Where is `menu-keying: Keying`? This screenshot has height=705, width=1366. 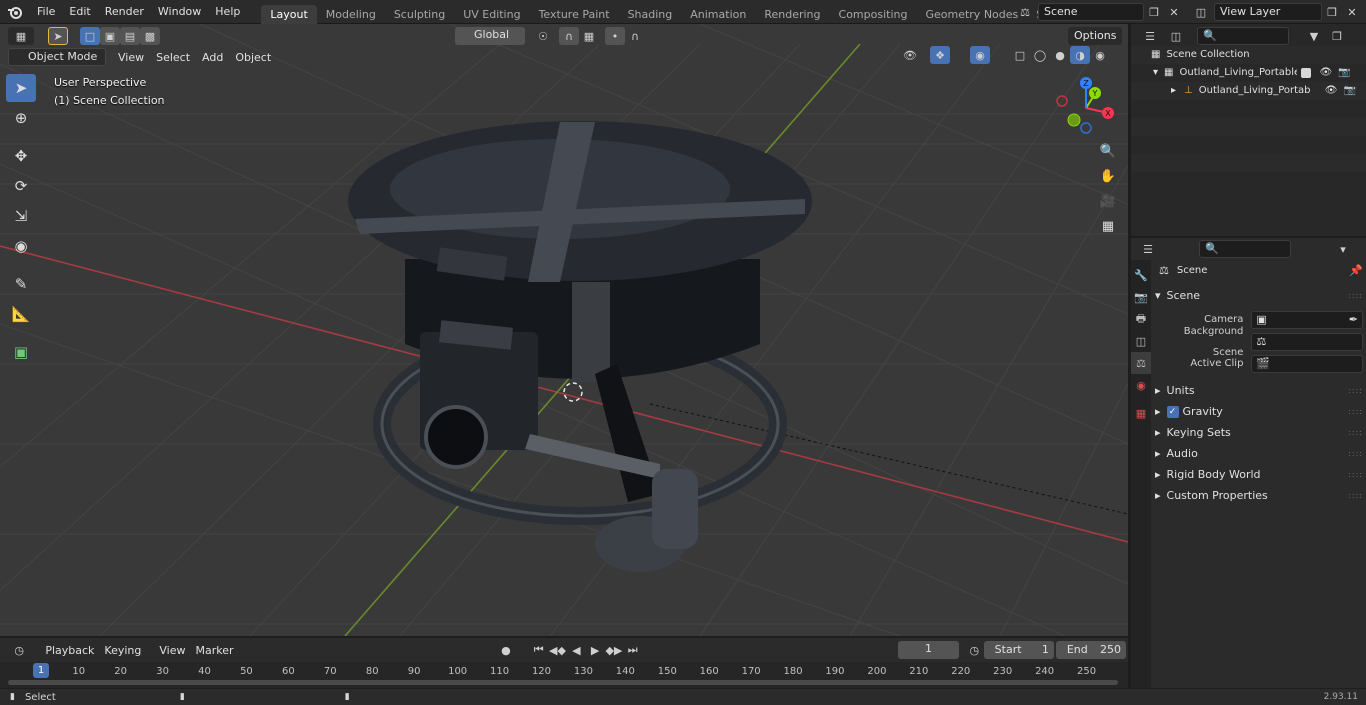
menu-keying: Keying is located at coordinates (122, 650).